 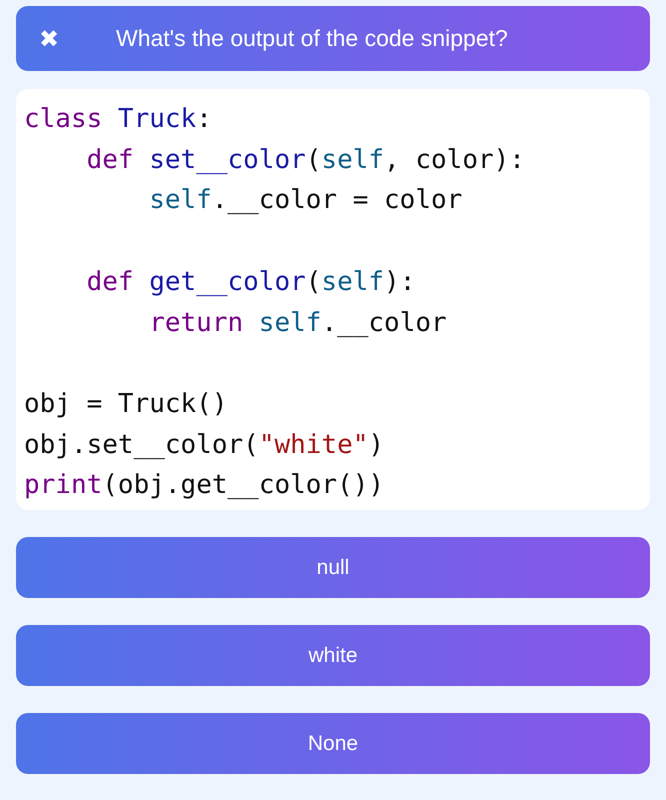 What do you see at coordinates (205, 445) in the screenshot?
I see `code-line: obj.set__color("white")` at bounding box center [205, 445].